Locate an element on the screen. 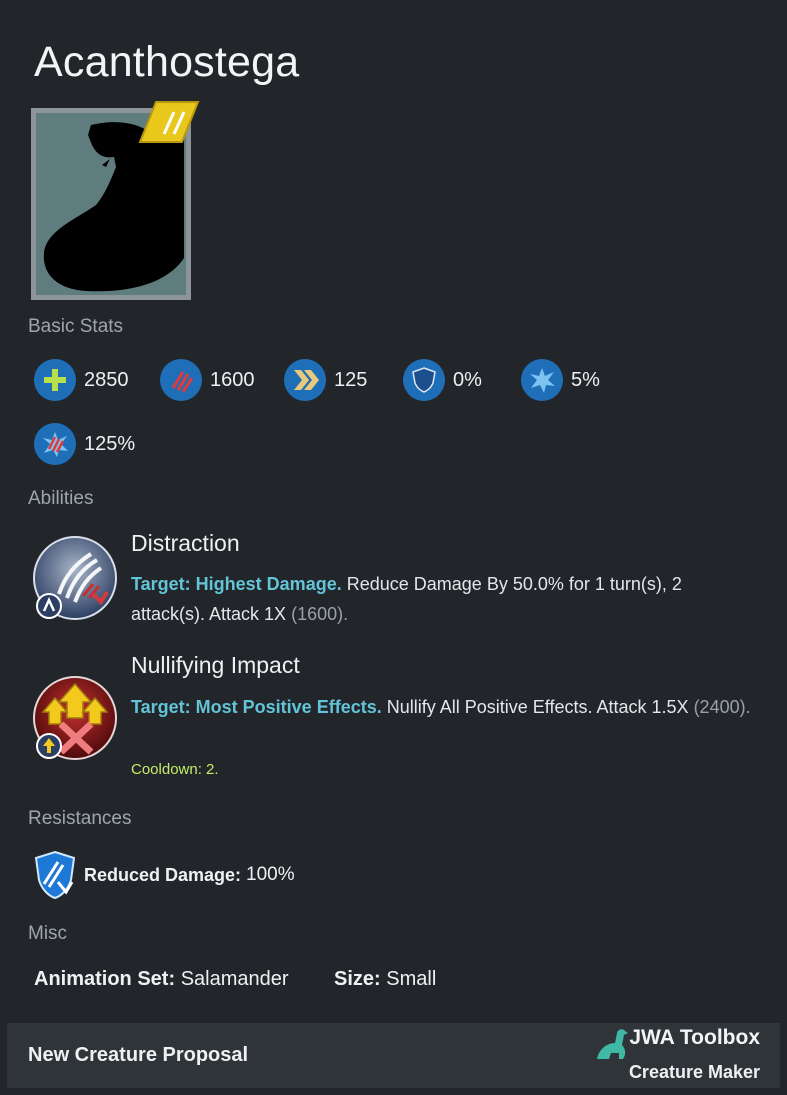 Image resolution: width=787 pixels, height=1095 pixels. creature-name: Acanthostega is located at coordinates (167, 62).